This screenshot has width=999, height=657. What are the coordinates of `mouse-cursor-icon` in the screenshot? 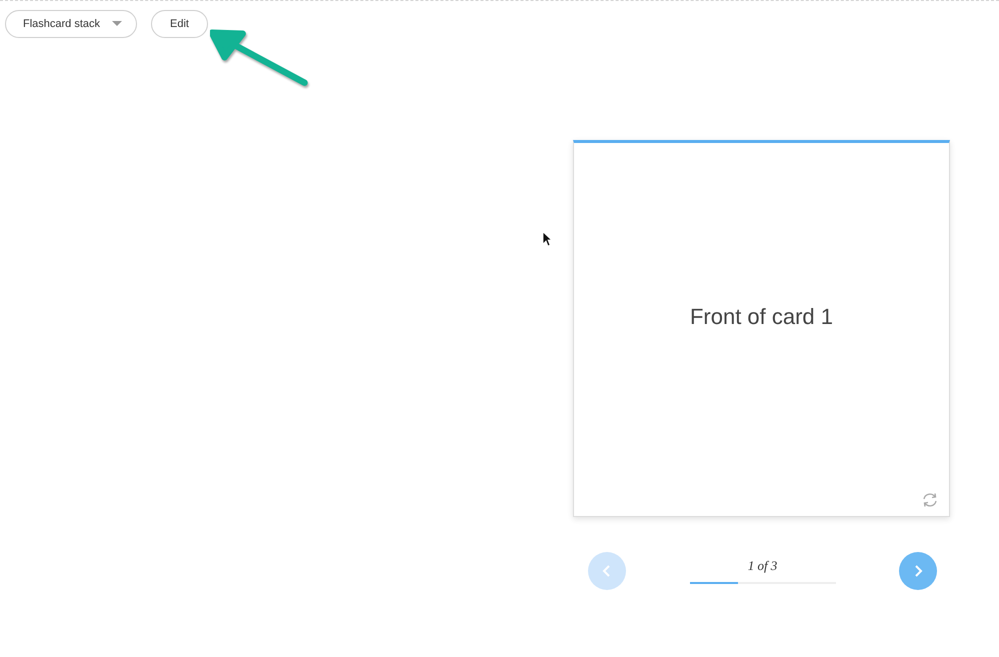 It's located at (547, 239).